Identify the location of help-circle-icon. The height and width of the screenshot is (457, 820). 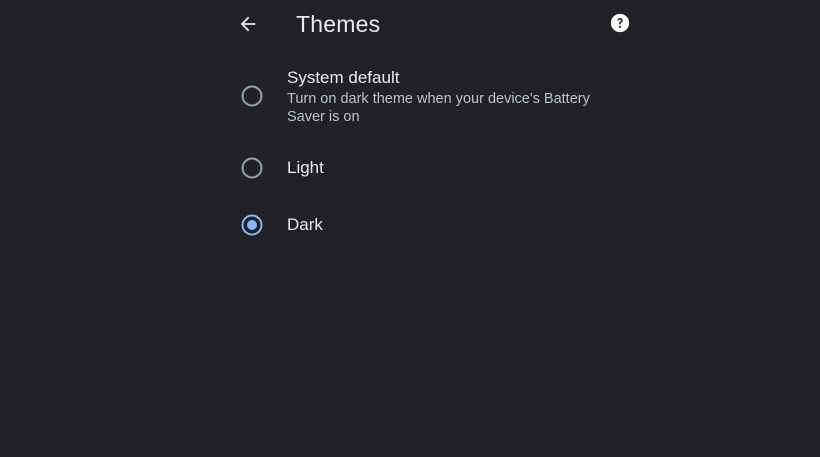
(620, 23).